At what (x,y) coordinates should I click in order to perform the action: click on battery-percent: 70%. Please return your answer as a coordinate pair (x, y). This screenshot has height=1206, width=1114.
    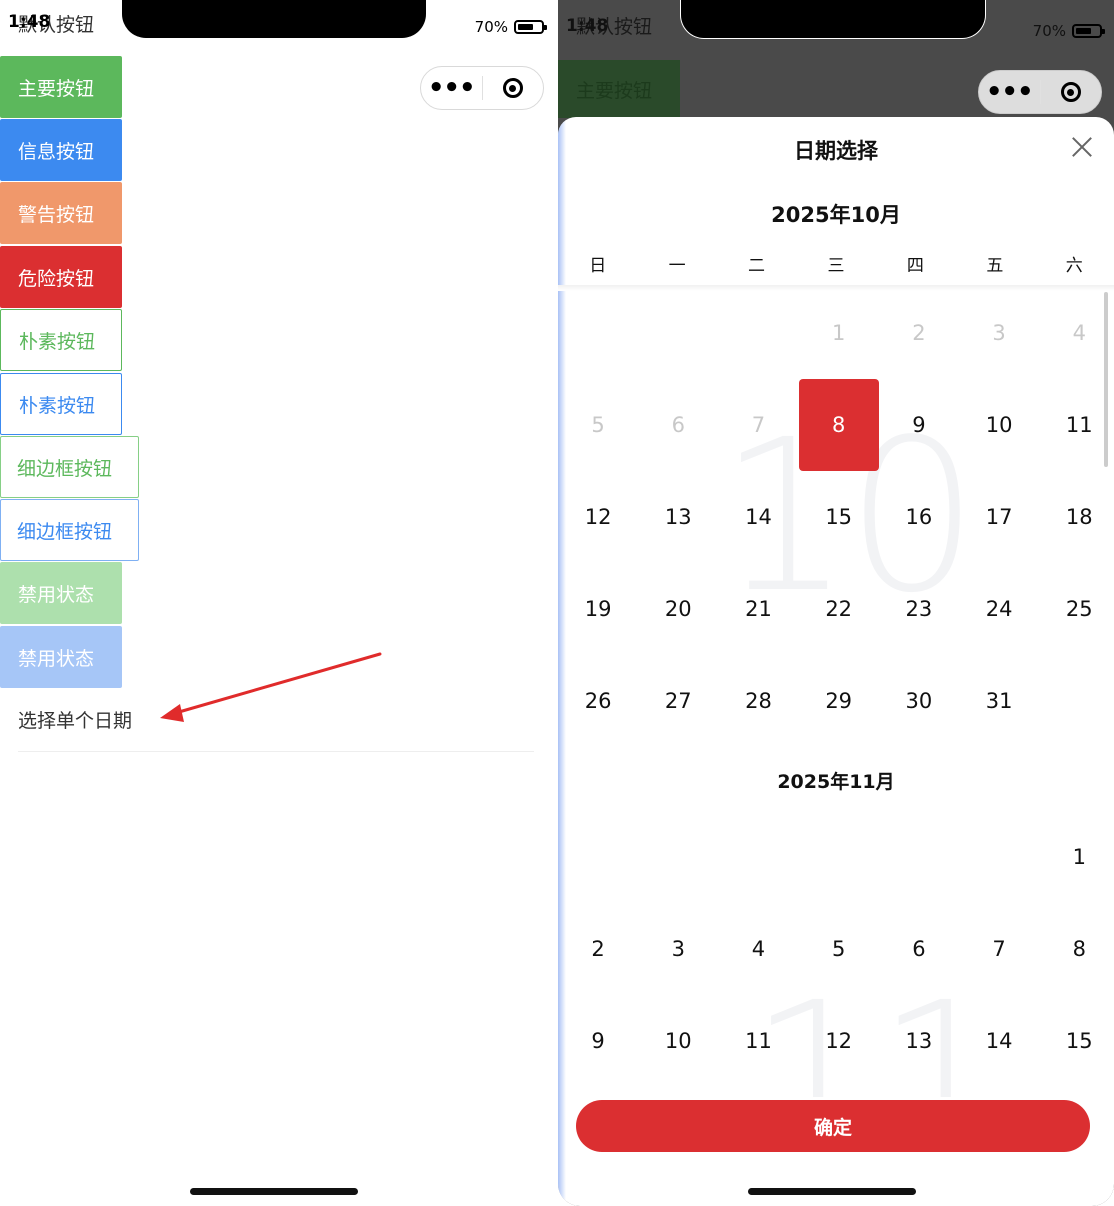
    Looking at the image, I should click on (1049, 31).